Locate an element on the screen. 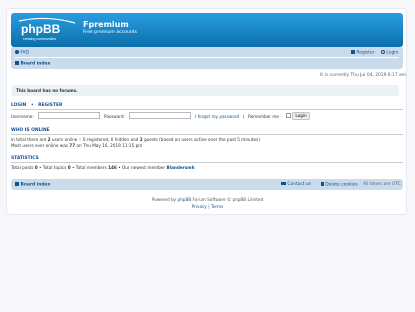  login-button: Login is located at coordinates (301, 116).